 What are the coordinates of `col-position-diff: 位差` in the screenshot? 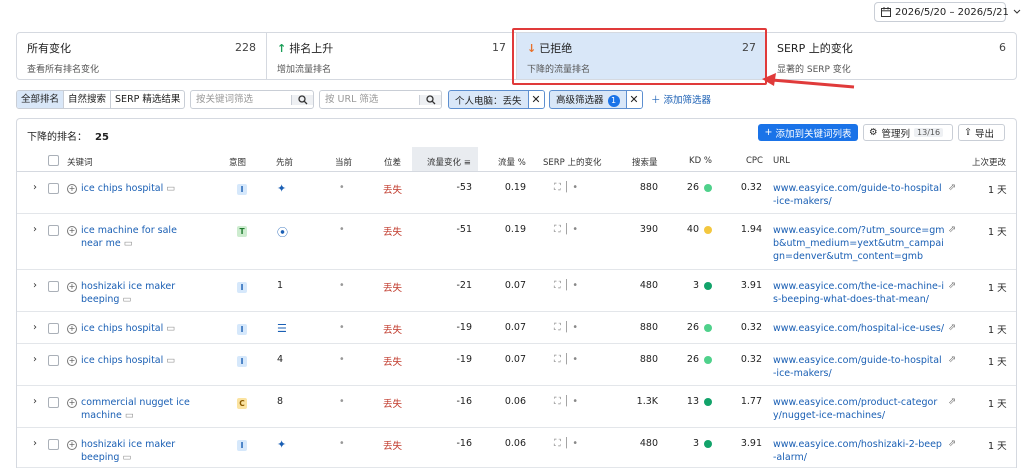 It's located at (392, 162).